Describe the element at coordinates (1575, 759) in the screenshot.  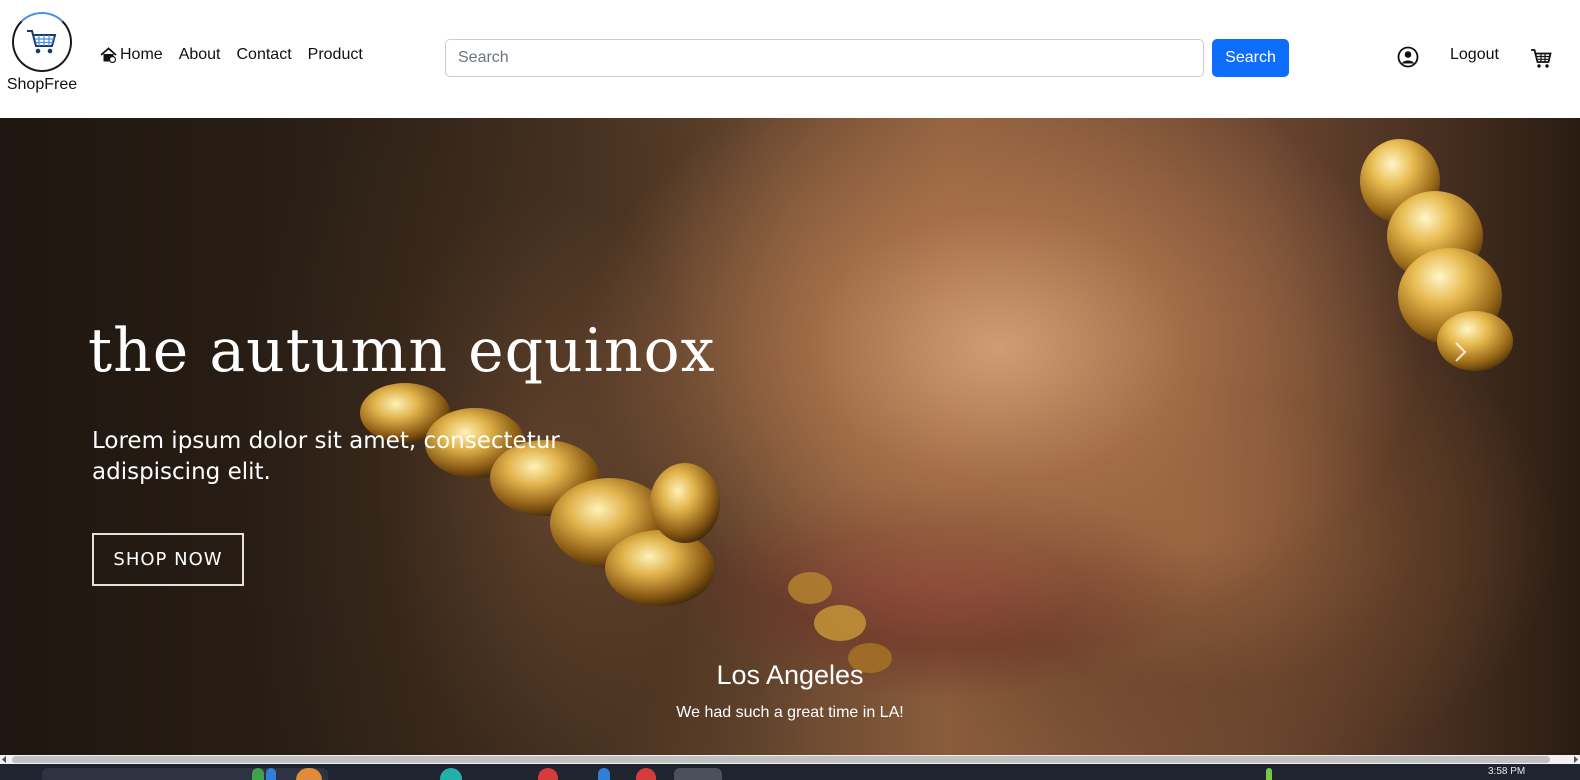
I see `scroll-right-arrow-icon` at that location.